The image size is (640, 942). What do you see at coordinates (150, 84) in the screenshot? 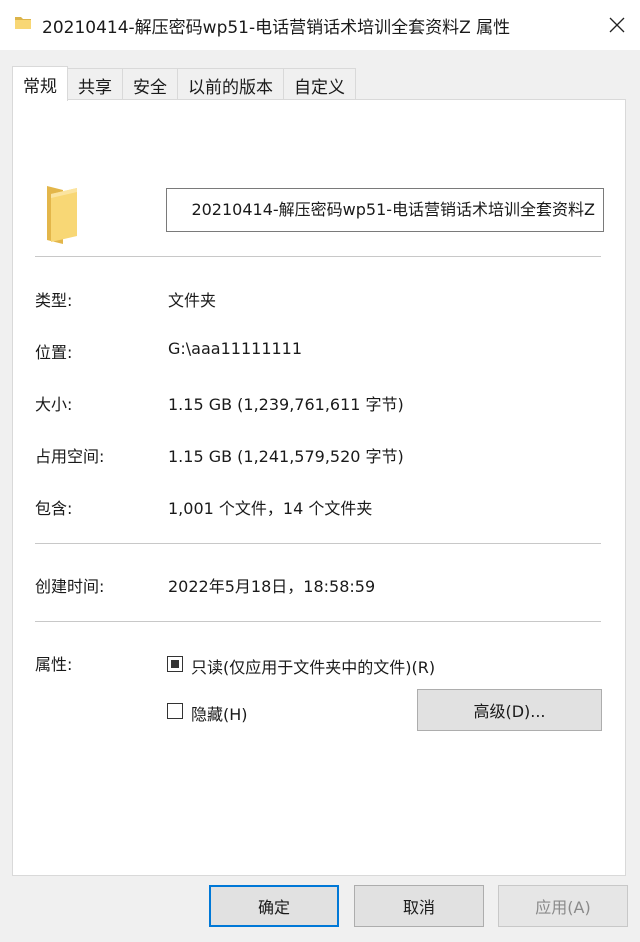
I see `tab-security: 安全` at bounding box center [150, 84].